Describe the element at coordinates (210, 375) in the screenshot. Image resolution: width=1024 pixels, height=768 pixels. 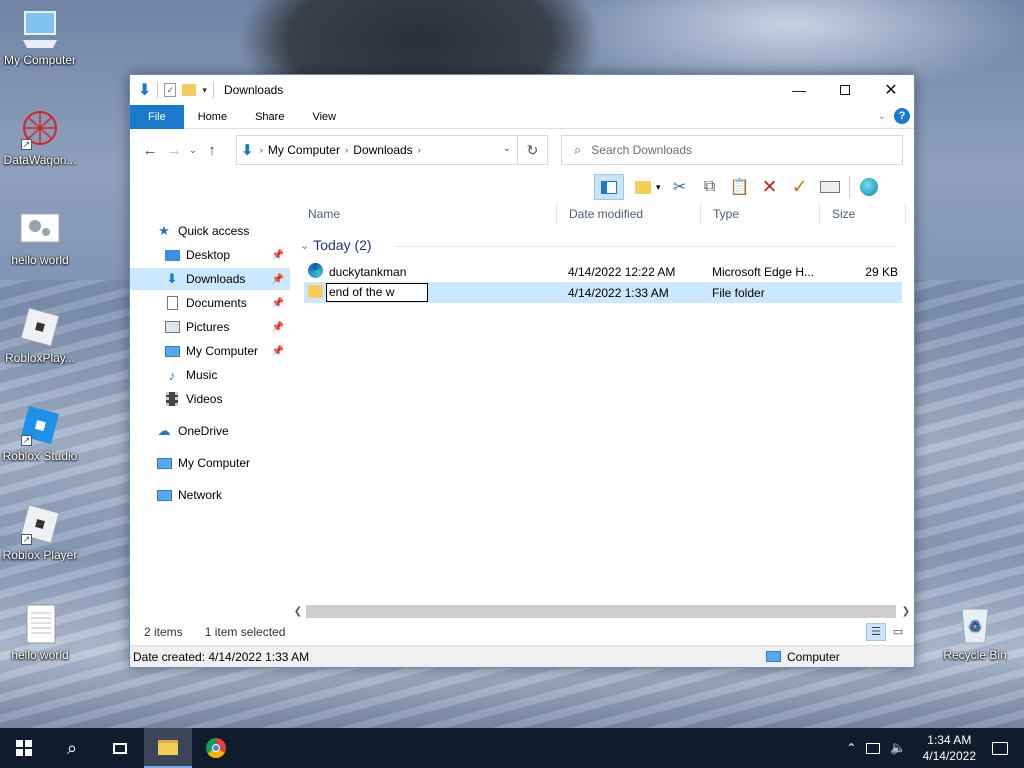
I see `nav-item-music: ♪ Music` at that location.